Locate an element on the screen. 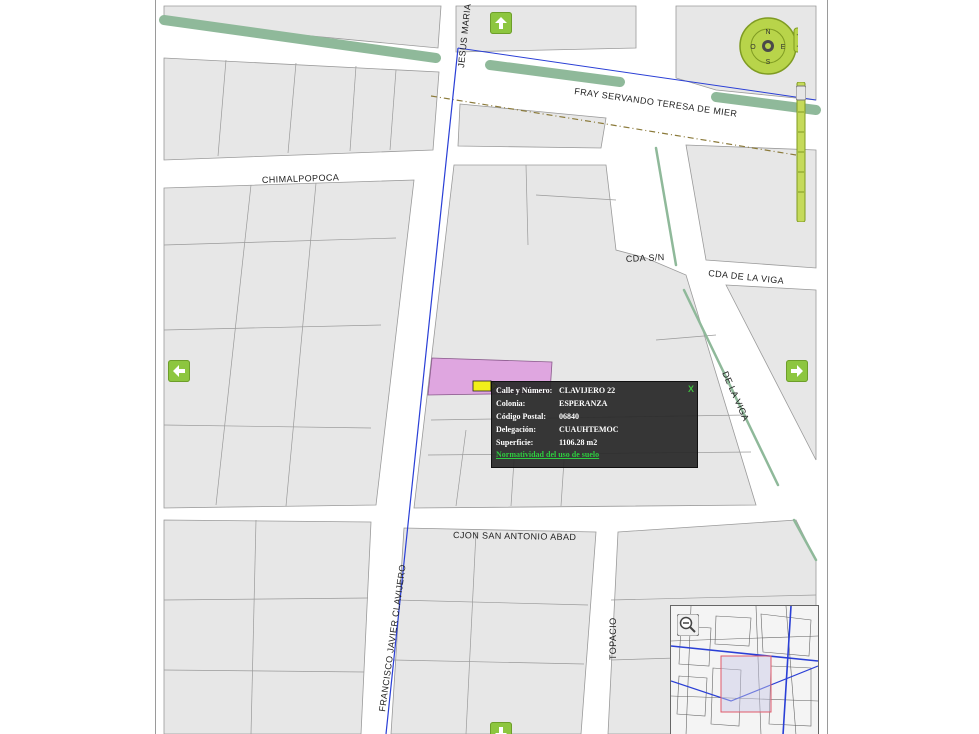 The height and width of the screenshot is (734, 979). popup-value: ESPERANZA is located at coordinates (583, 403).